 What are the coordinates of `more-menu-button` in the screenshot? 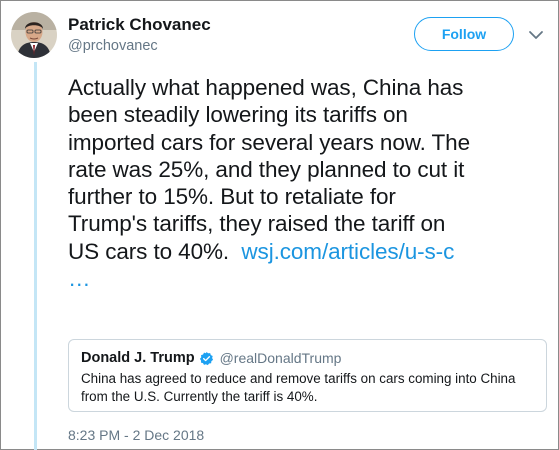 It's located at (536, 34).